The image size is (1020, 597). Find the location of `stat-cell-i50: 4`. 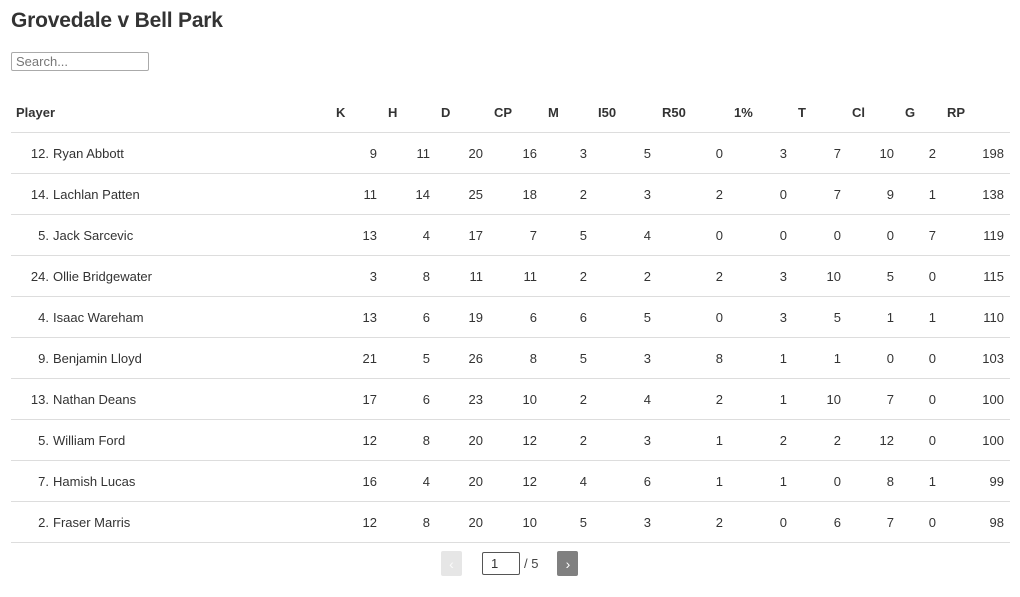

stat-cell-i50: 4 is located at coordinates (625, 235).